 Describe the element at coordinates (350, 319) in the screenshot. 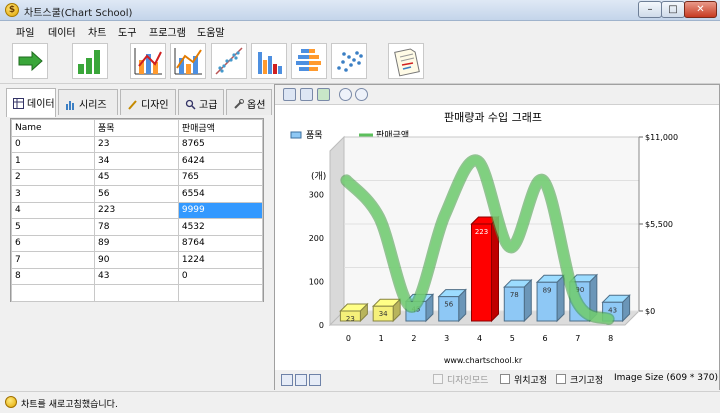

I see `bar-data-label: 23` at that location.